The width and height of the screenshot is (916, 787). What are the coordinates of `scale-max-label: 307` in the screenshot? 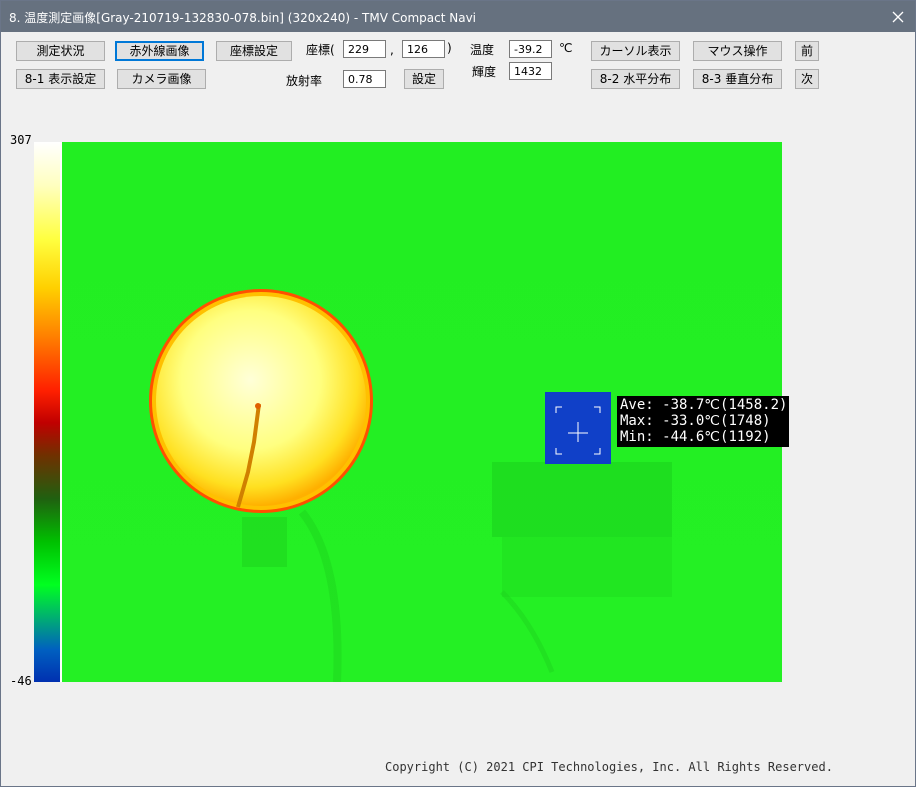 It's located at (21, 140).